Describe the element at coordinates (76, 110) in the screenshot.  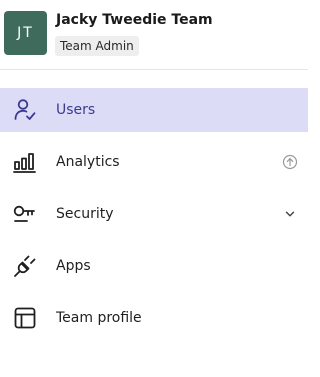
I see `nav-label-users: Users` at that location.